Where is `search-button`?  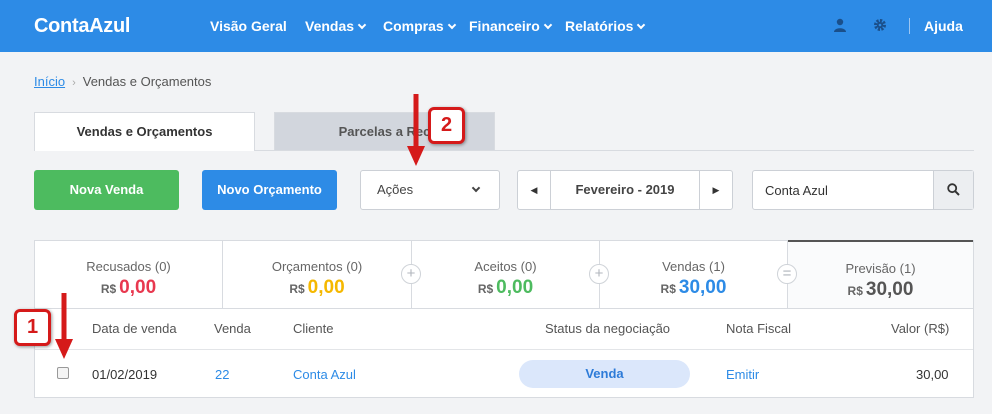
search-button is located at coordinates (953, 190).